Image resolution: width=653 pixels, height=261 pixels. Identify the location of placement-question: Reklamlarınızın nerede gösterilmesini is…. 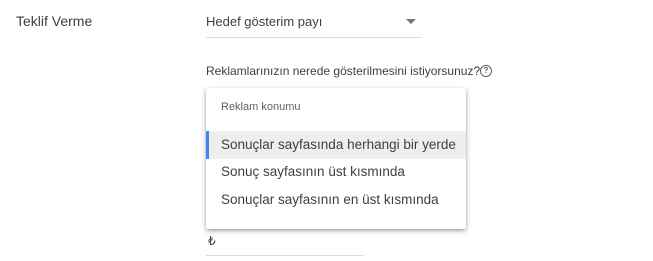
(343, 71).